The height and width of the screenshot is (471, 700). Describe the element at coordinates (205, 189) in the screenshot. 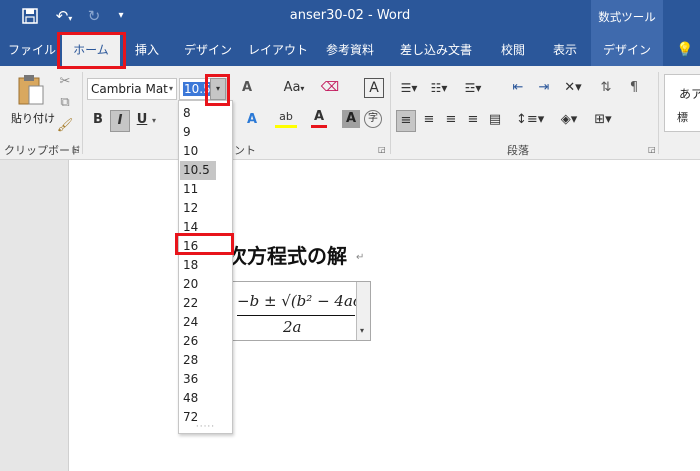

I see `size-option-11: 11` at that location.